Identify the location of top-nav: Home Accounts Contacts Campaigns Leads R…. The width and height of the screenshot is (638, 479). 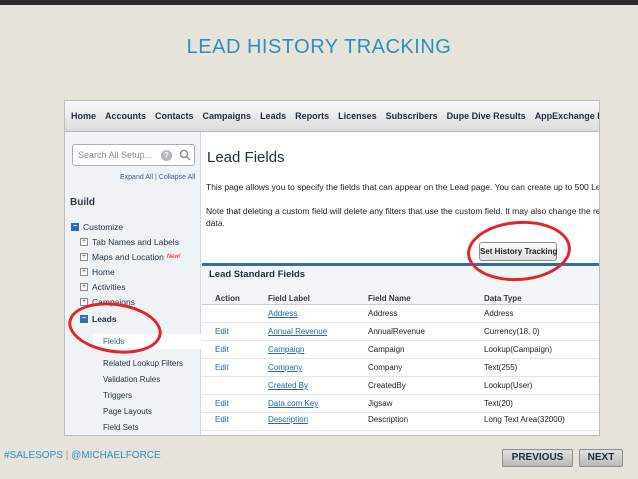
(332, 116).